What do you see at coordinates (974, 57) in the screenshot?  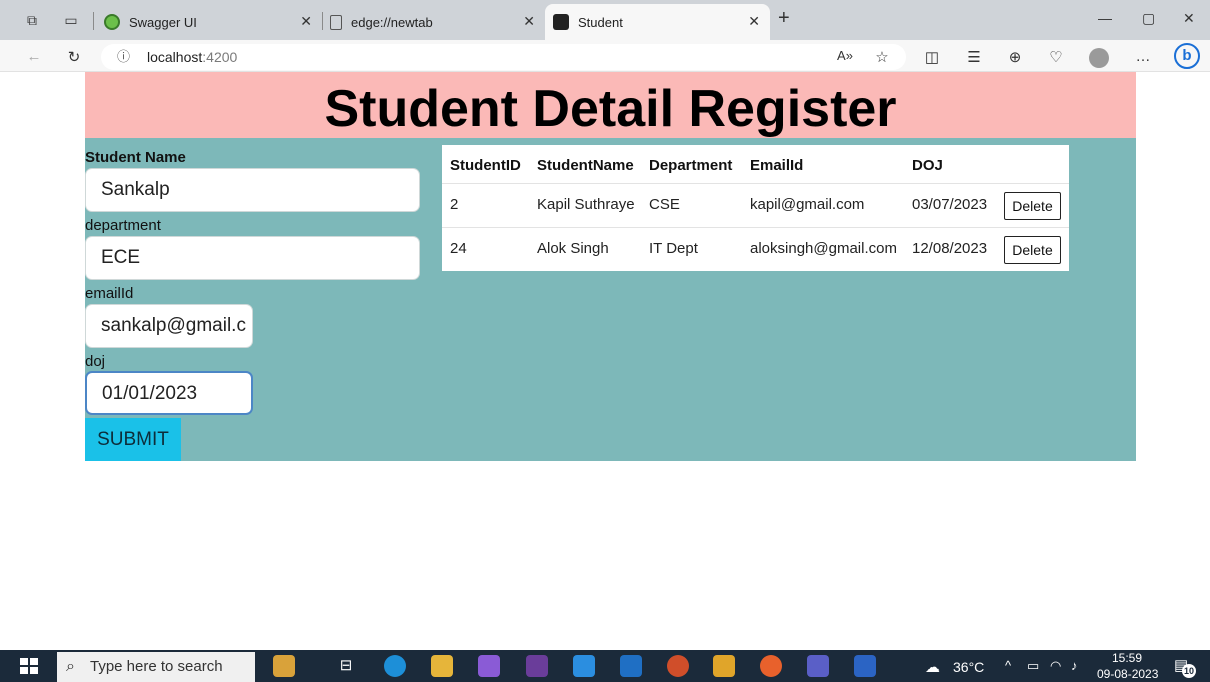 I see `favorites-icon: ☰` at bounding box center [974, 57].